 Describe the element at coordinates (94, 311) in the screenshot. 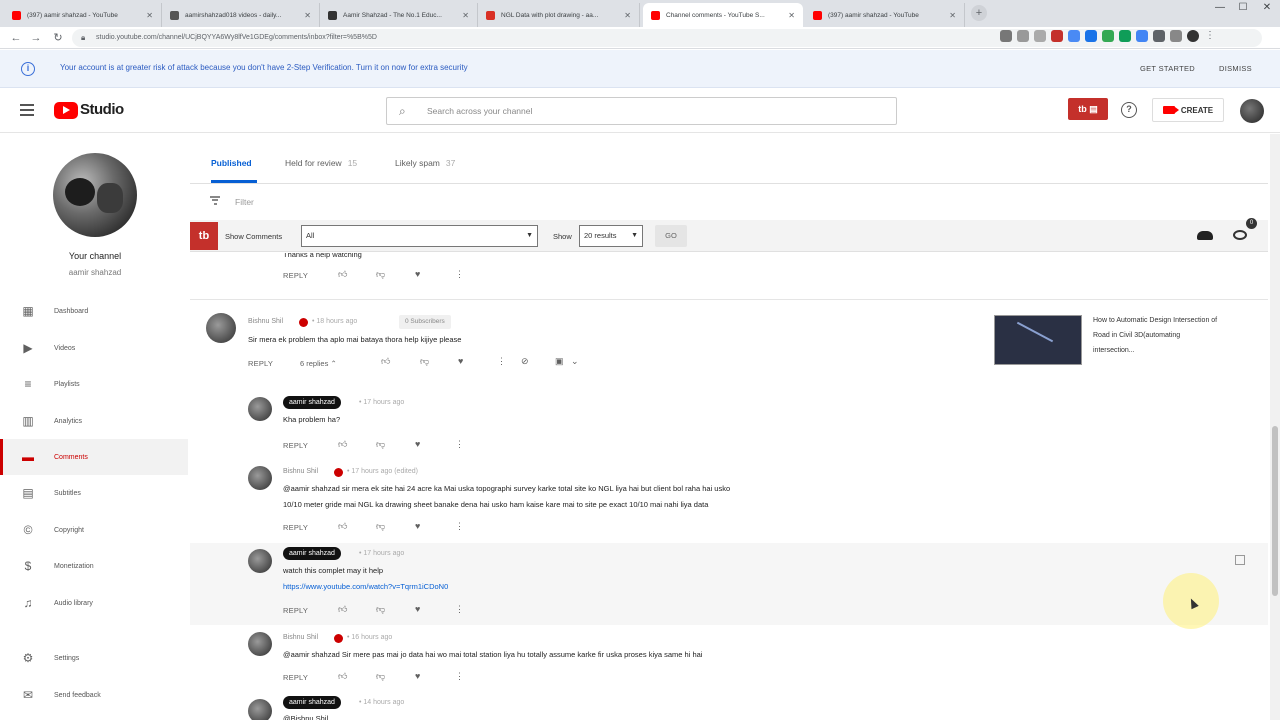

I see `sidebar-item-dashboard: ▦ Dashboard` at that location.